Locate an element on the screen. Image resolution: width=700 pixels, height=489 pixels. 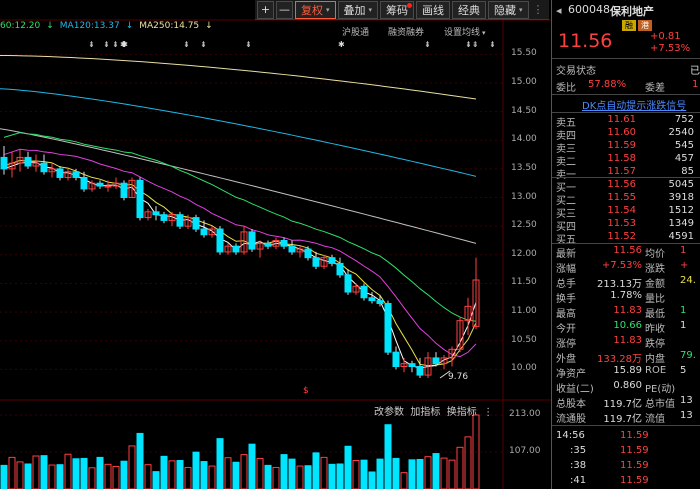
stat-l1: 最新 is located at coordinates (566, 254).